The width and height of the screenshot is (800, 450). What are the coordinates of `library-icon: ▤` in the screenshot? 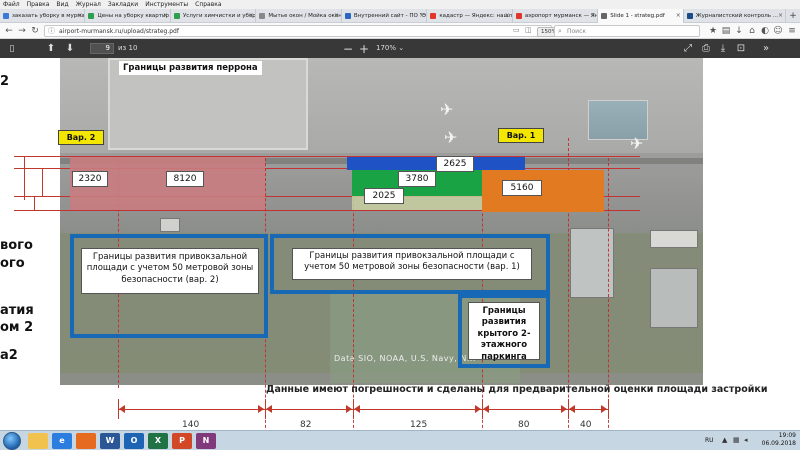 It's located at (726, 31).